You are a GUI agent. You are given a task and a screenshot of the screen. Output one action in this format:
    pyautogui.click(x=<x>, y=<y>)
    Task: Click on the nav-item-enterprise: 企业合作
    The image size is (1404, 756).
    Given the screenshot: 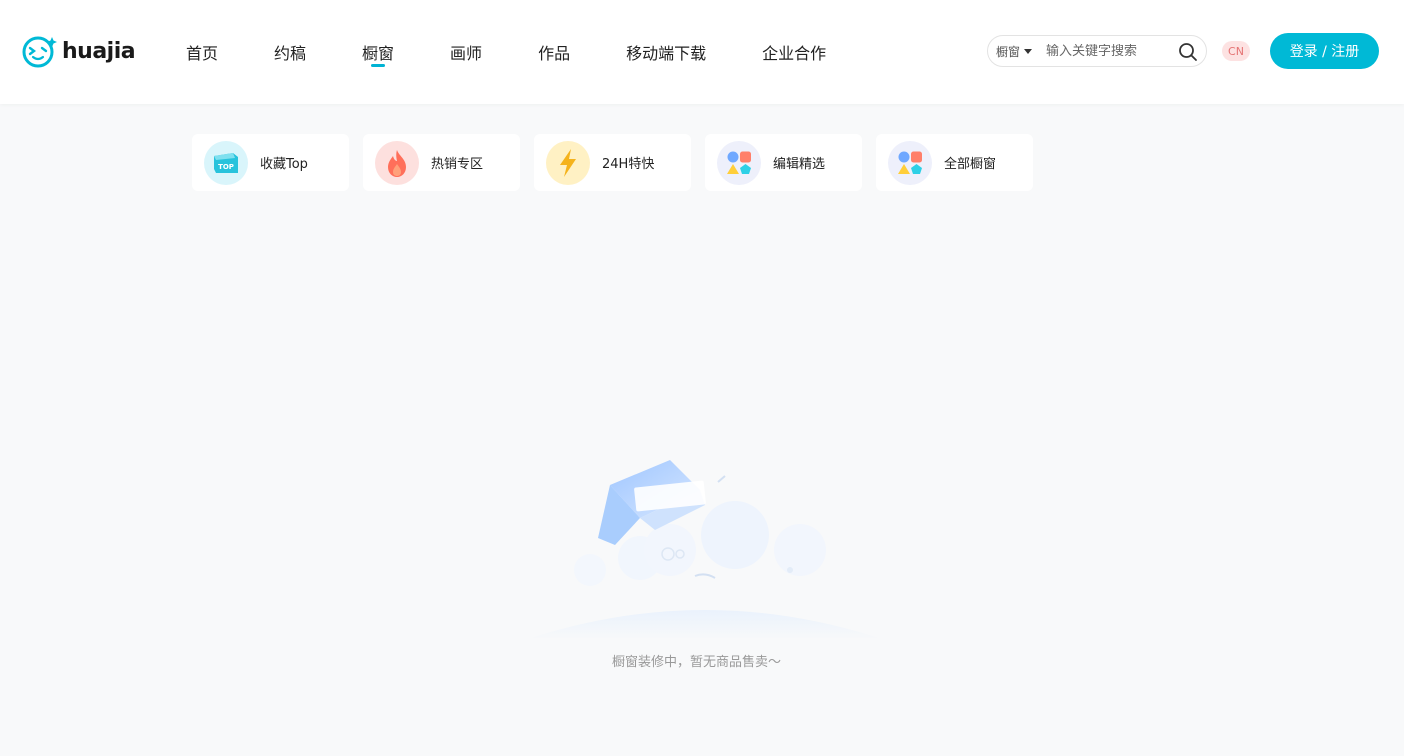 What is the action you would take?
    pyautogui.click(x=794, y=52)
    